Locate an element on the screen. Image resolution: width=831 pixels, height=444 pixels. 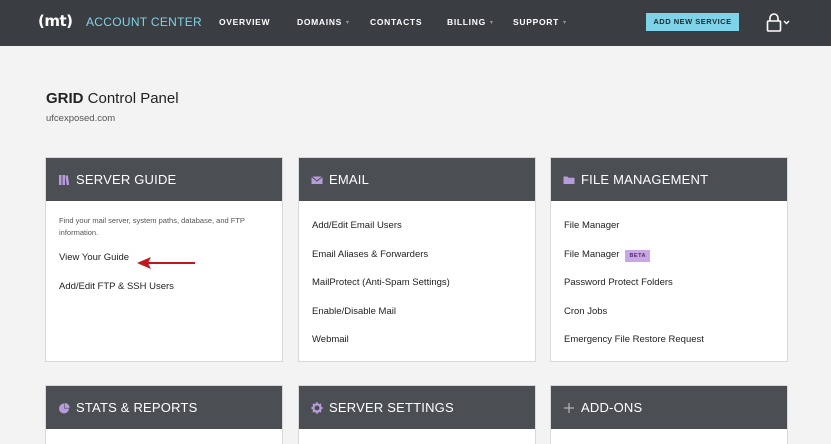
add-ons-header: ADD-ONS is located at coordinates (669, 407).